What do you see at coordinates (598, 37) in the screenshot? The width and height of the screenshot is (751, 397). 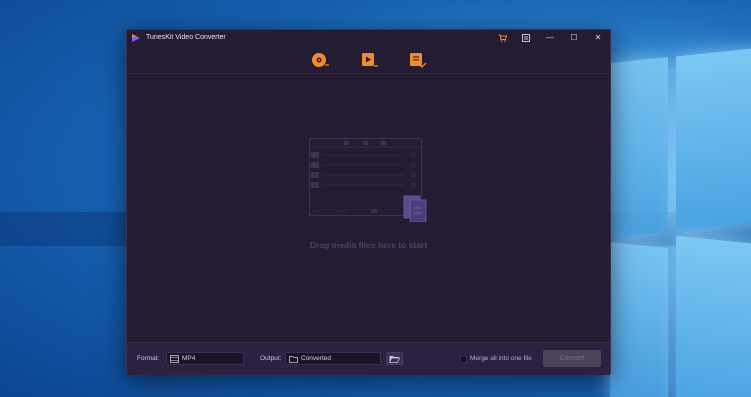 I see `close-button: ✕` at bounding box center [598, 37].